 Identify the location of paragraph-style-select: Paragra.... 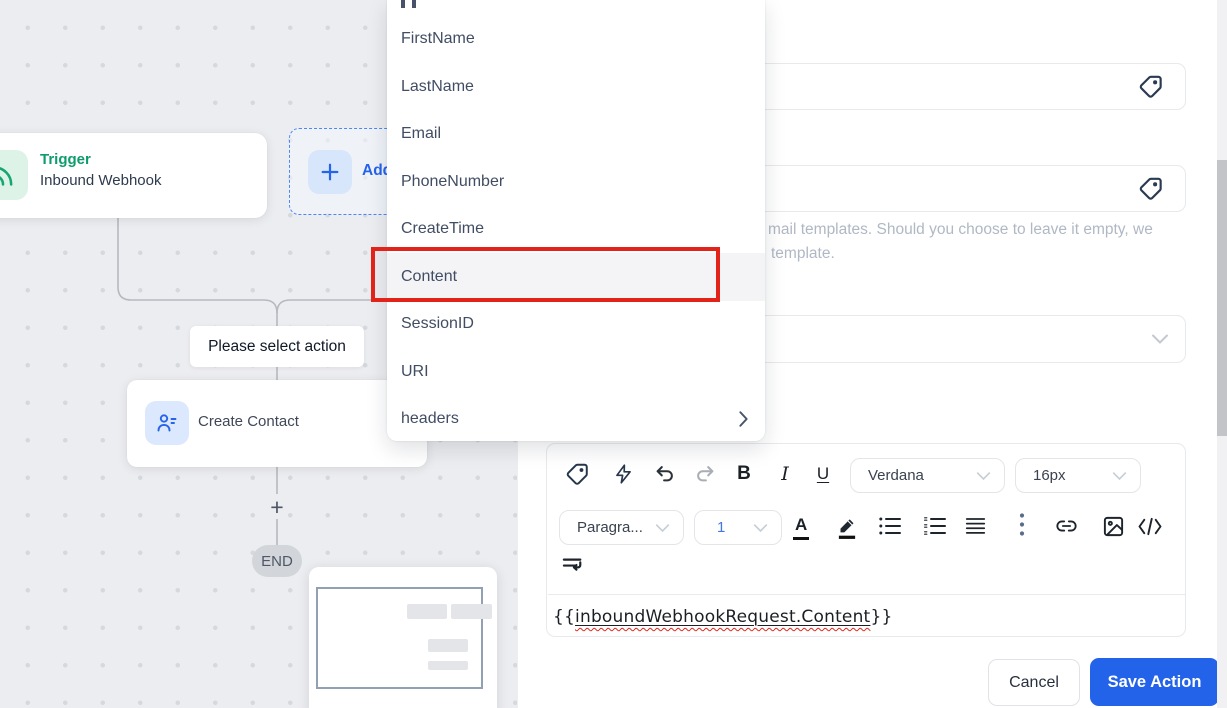
(621, 527).